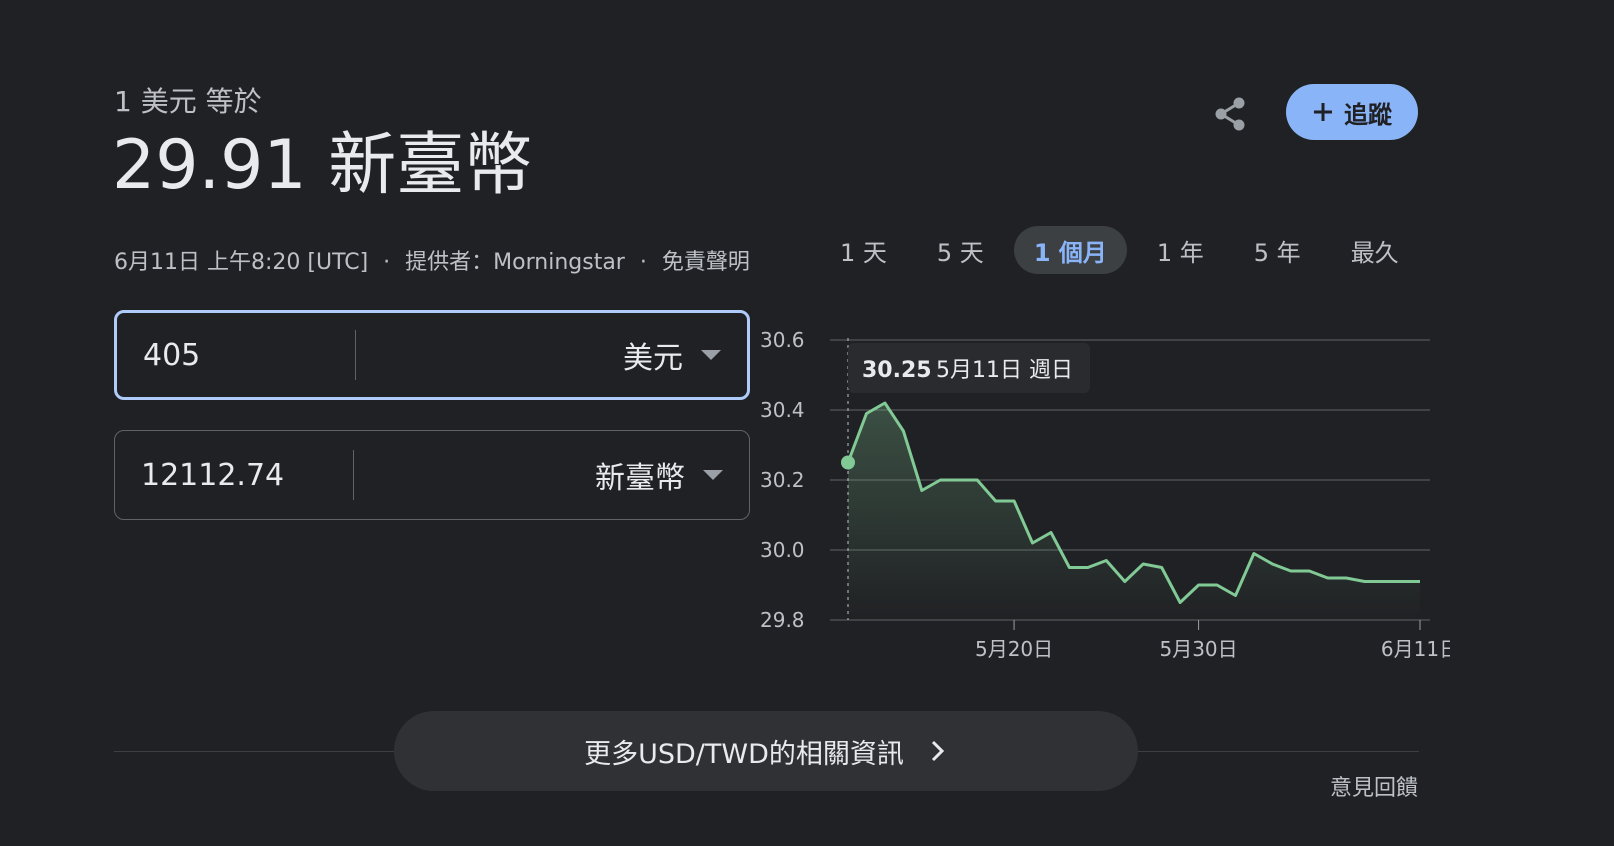  I want to click on x-tick-label: 5月30日, so click(1198, 649).